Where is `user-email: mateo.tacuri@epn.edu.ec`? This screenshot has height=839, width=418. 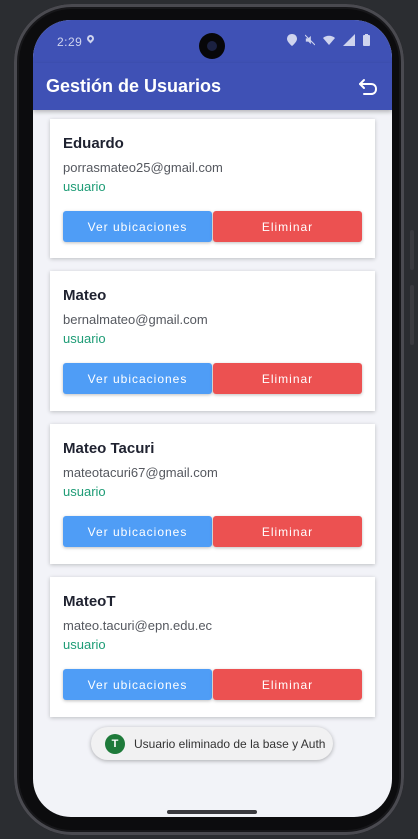 user-email: mateo.tacuri@epn.edu.ec is located at coordinates (138, 625).